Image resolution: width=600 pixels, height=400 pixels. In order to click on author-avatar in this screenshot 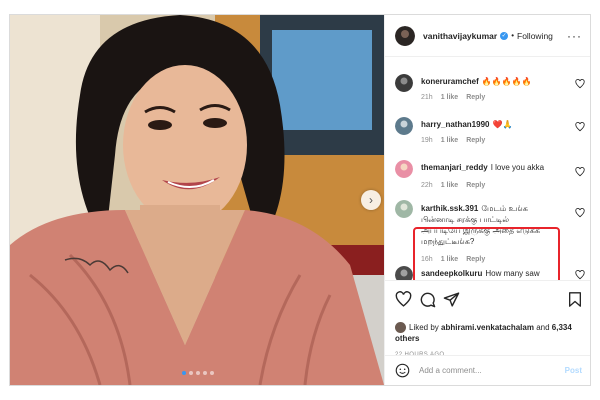, I will do `click(405, 35)`.